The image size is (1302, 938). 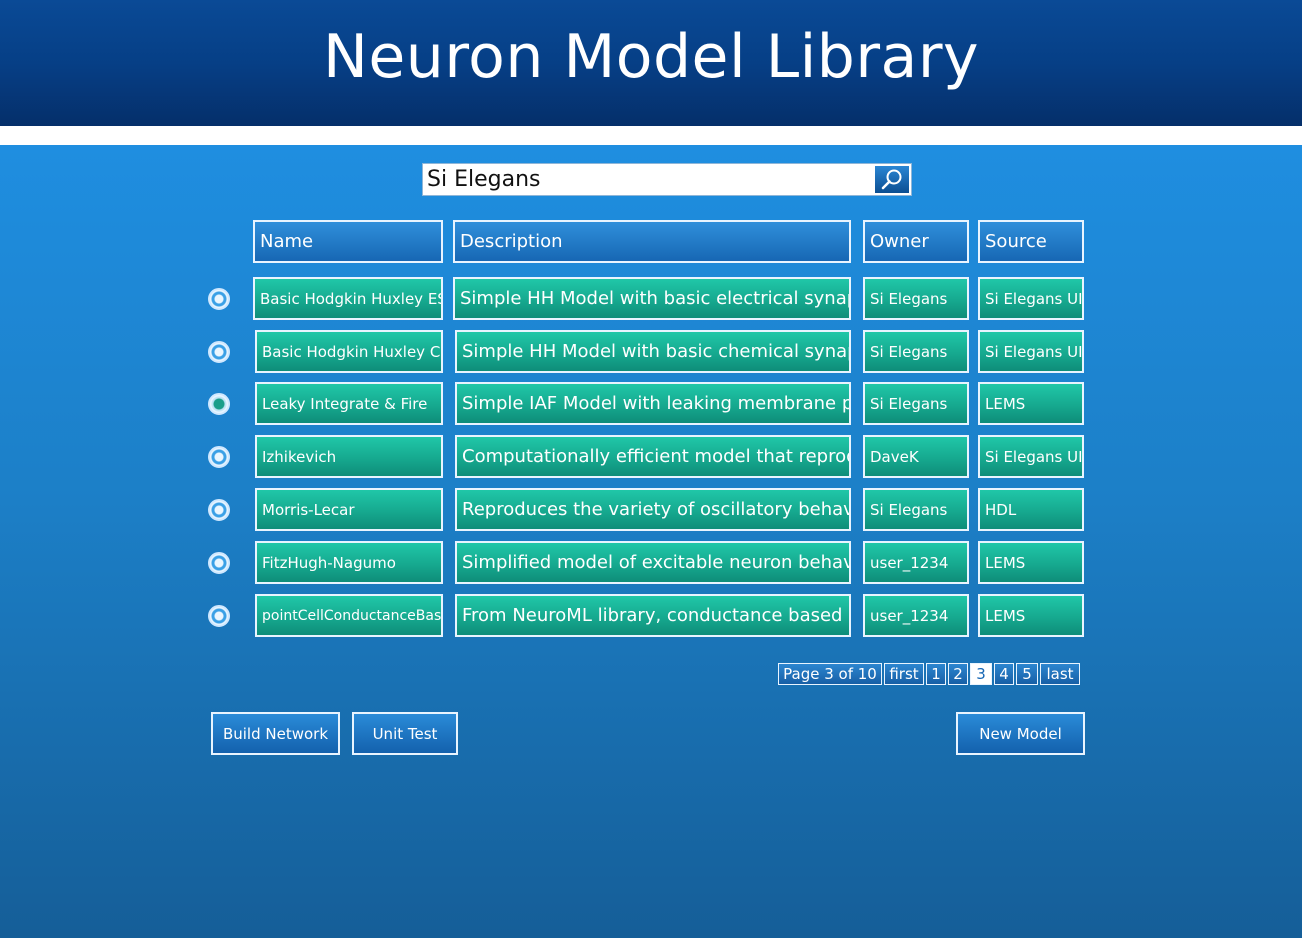 I want to click on new-model-button: New Model, so click(x=1020, y=733).